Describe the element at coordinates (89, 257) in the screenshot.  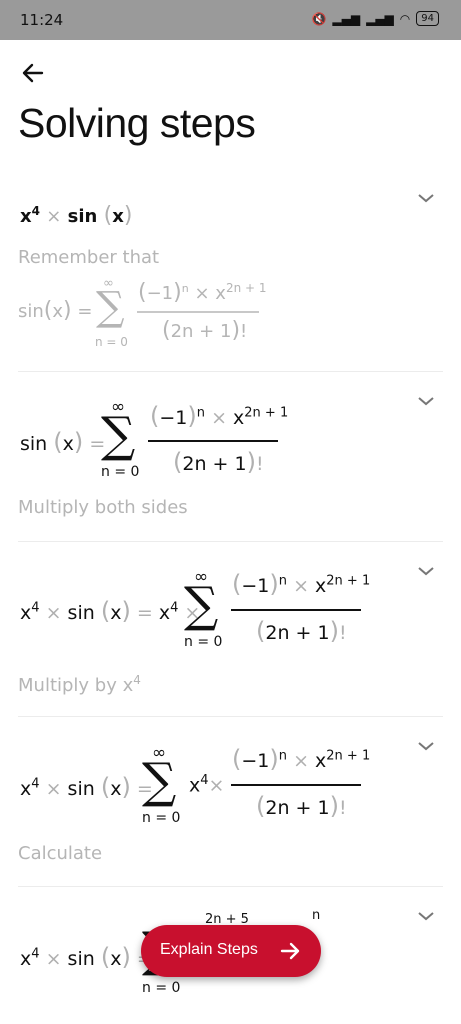
I see `step-1-caption: Remember that` at that location.